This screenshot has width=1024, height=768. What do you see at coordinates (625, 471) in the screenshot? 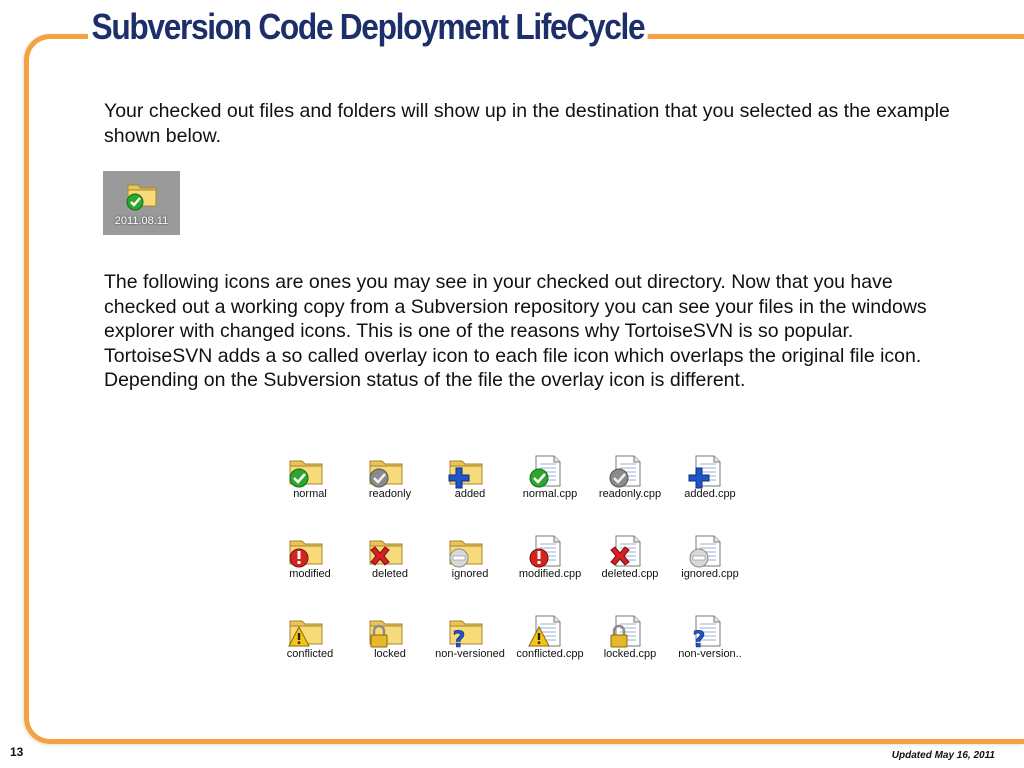
I see `file-readonly-icon` at bounding box center [625, 471].